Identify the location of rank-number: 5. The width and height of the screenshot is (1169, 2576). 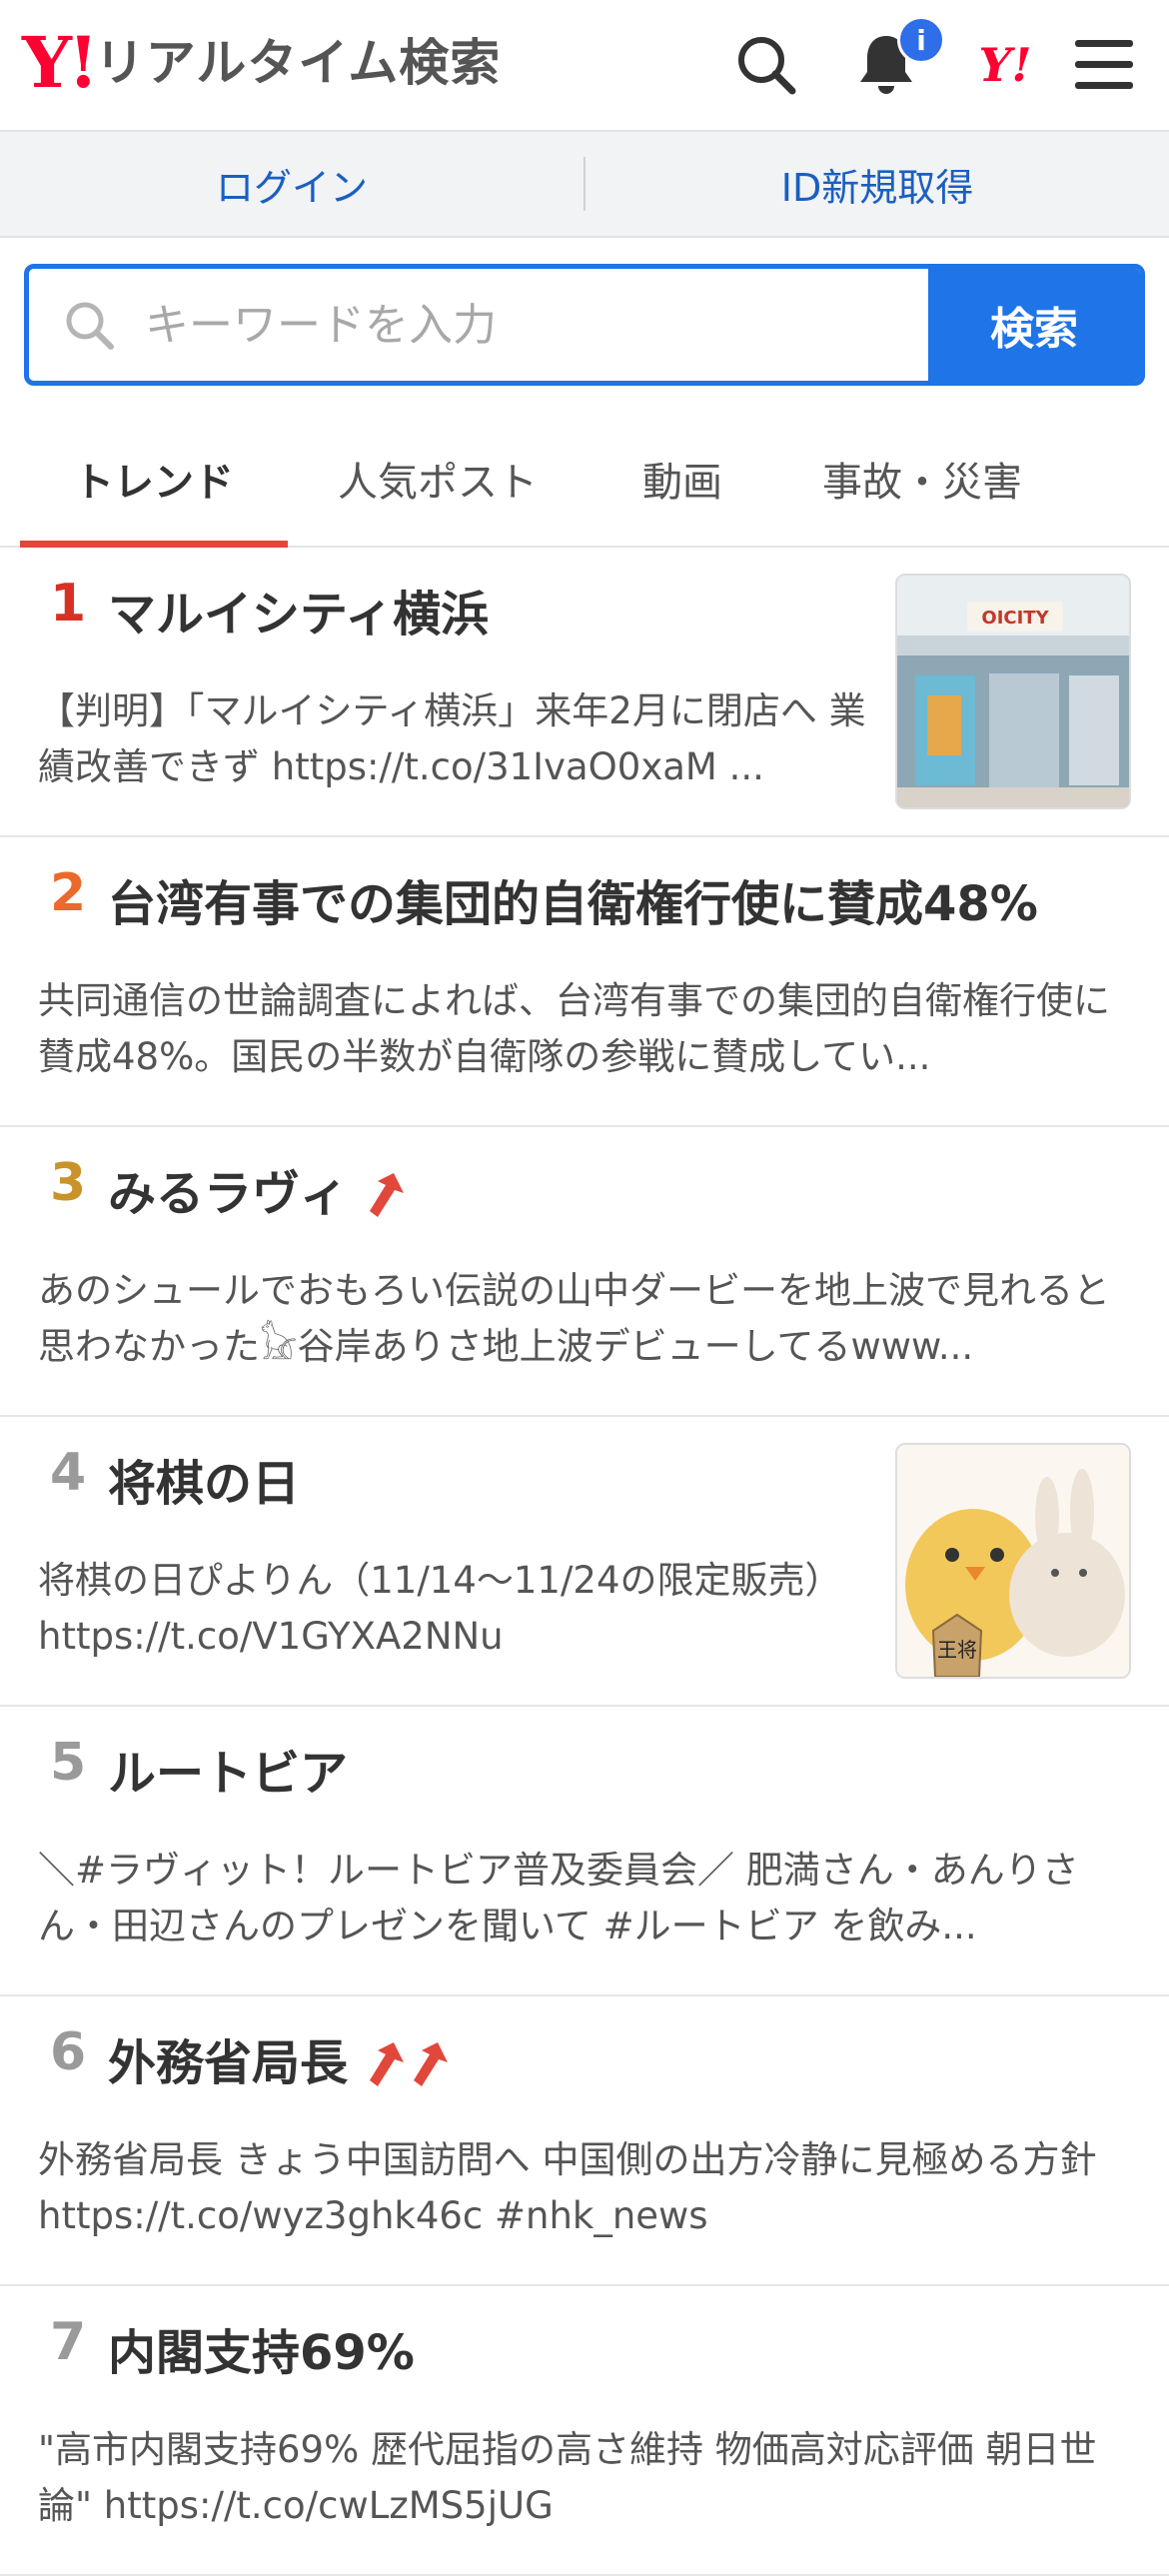
(68, 1763).